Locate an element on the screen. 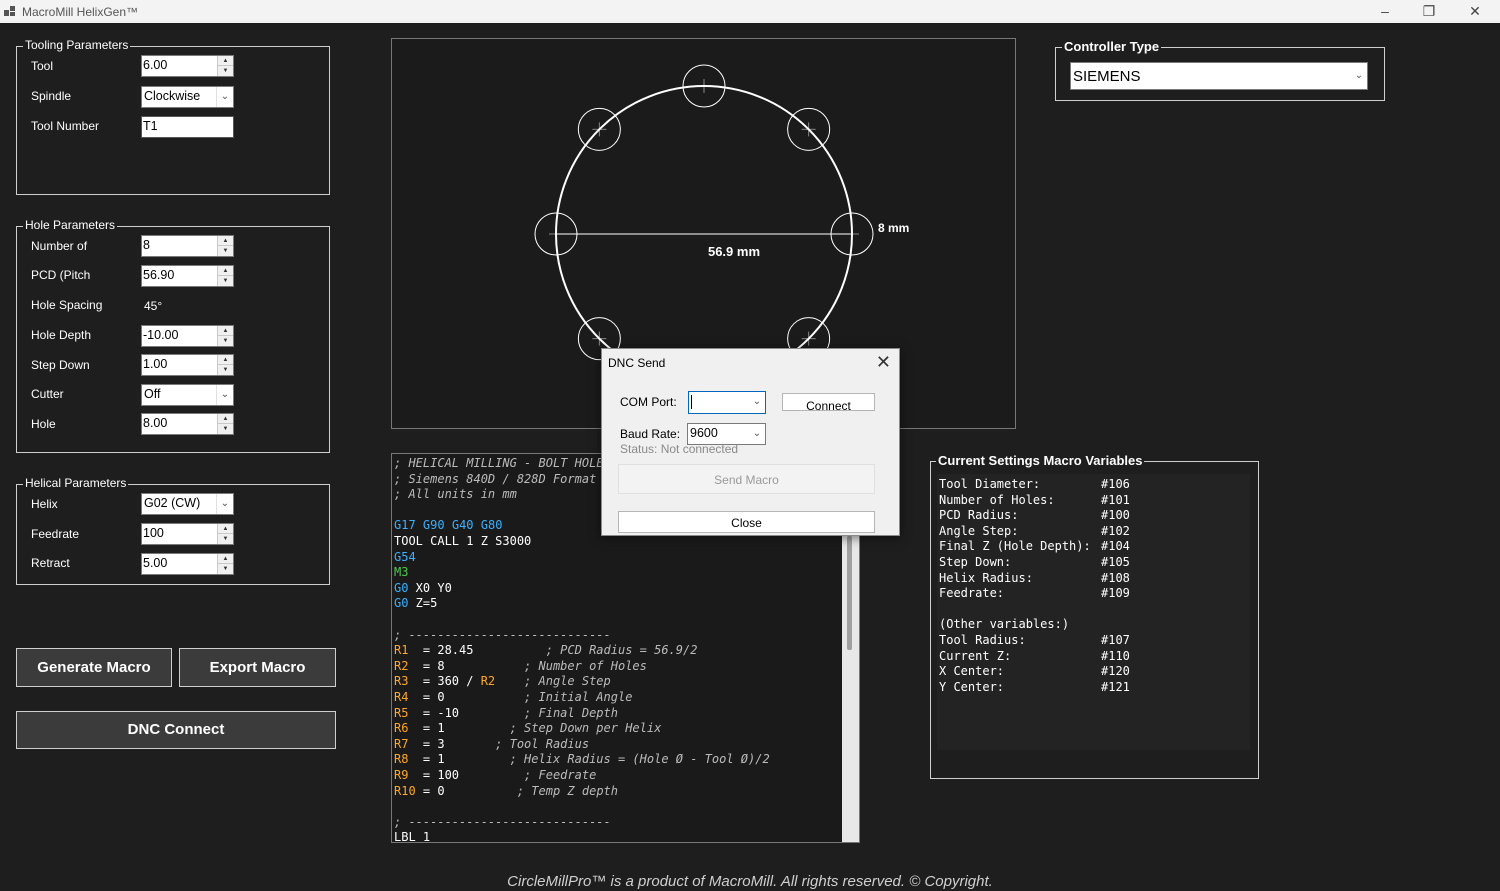 The width and height of the screenshot is (1500, 891). hole-diameter-input: 8.00 ▲ ▼ is located at coordinates (187, 424).